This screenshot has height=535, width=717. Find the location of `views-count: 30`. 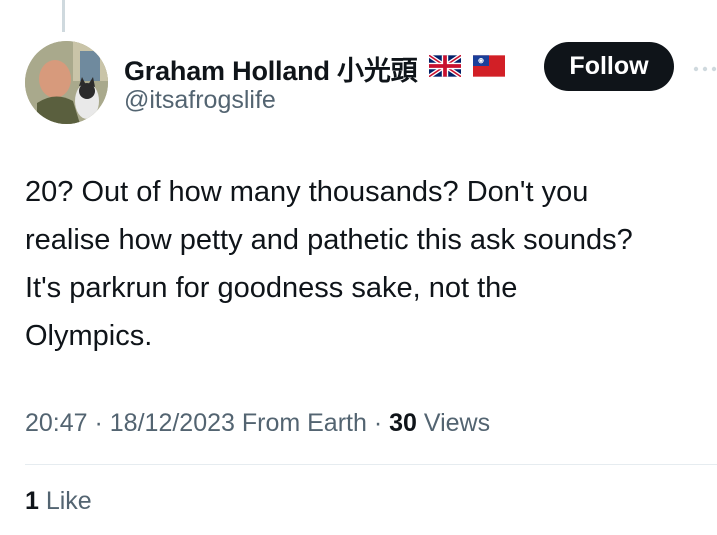

views-count: 30 is located at coordinates (403, 423).